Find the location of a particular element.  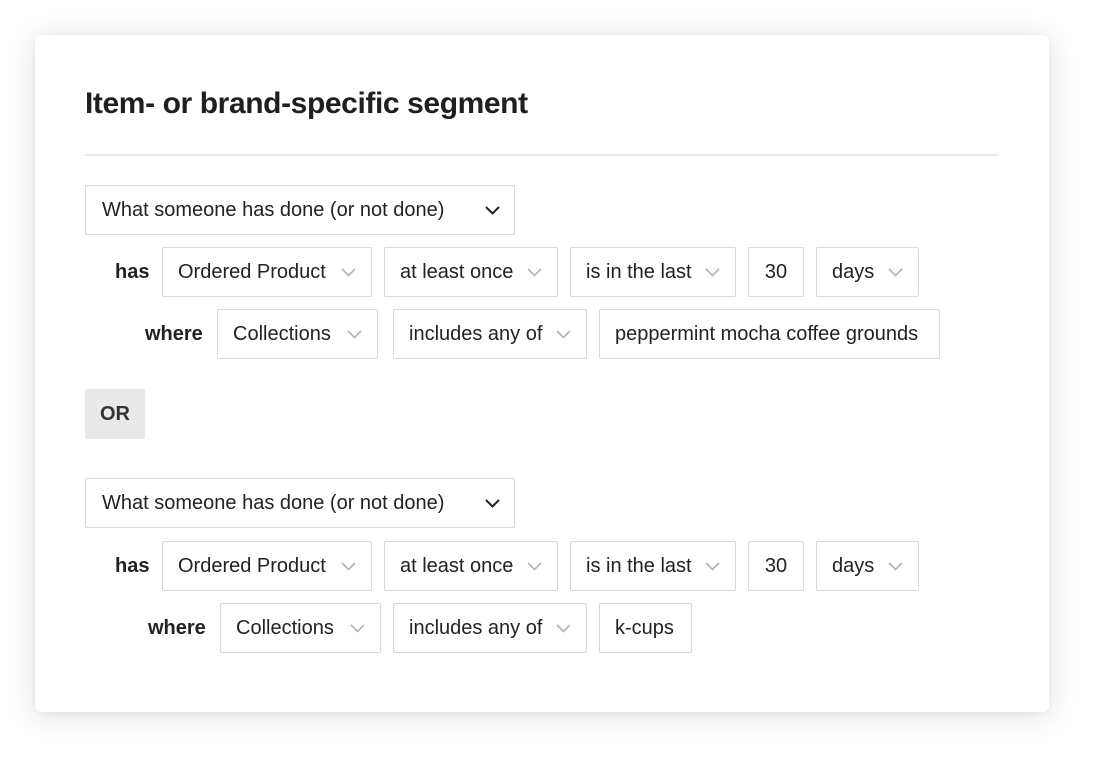

frequency-select-1: at least once is located at coordinates (471, 272).